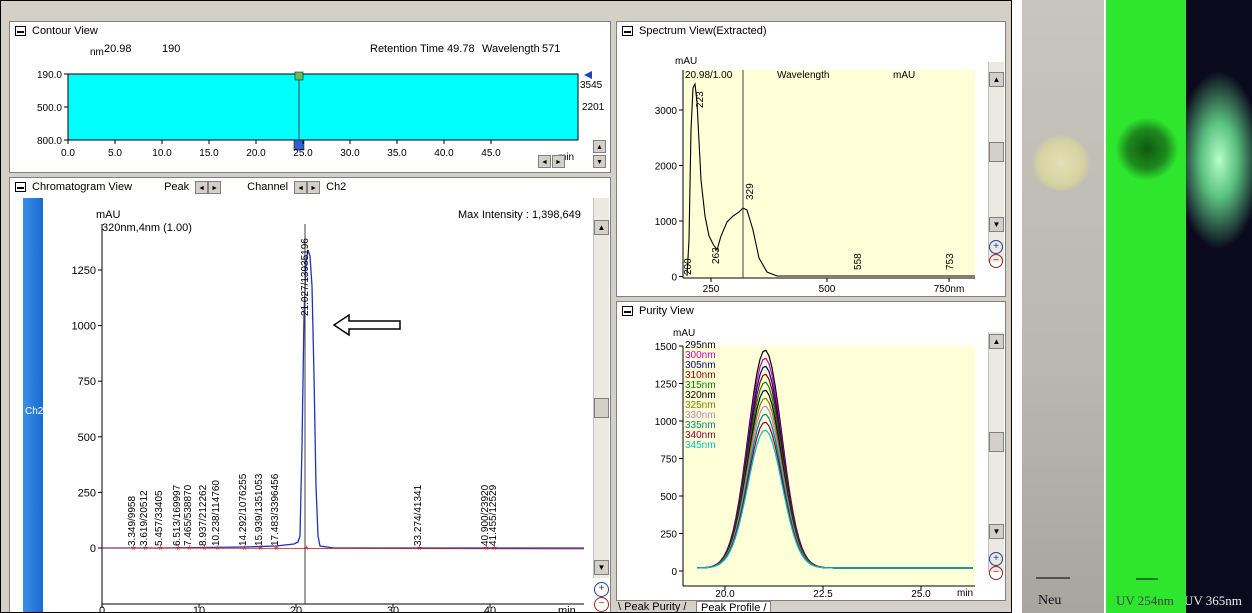 The width and height of the screenshot is (1252, 613). I want to click on chromatogram-y-tick-label: 750, so click(87, 382).